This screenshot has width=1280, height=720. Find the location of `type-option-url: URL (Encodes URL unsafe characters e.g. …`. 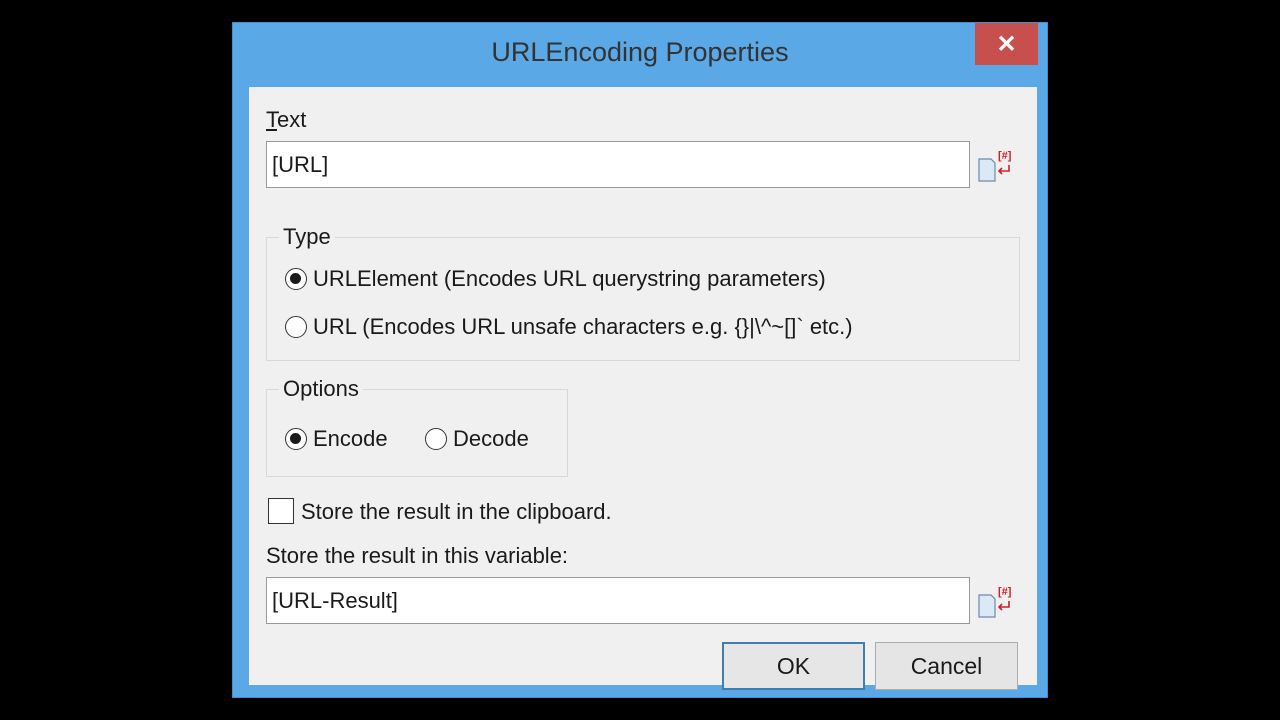

type-option-url: URL (Encodes URL unsafe characters e.g. … is located at coordinates (569, 327).